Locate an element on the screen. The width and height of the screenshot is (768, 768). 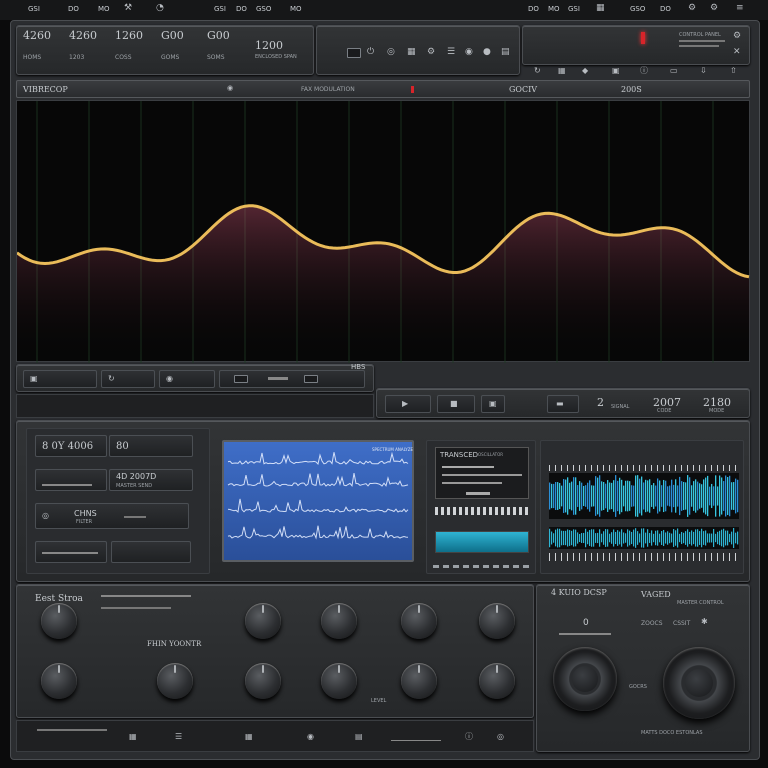
toggle-icon: ◎ is located at coordinates (45, 515).